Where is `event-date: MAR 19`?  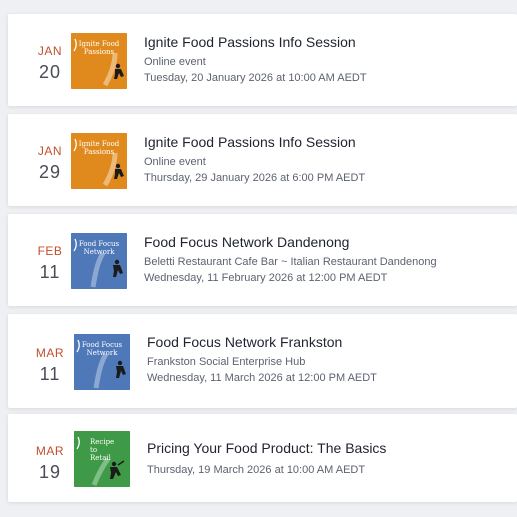
event-date: MAR 19 is located at coordinates (50, 463).